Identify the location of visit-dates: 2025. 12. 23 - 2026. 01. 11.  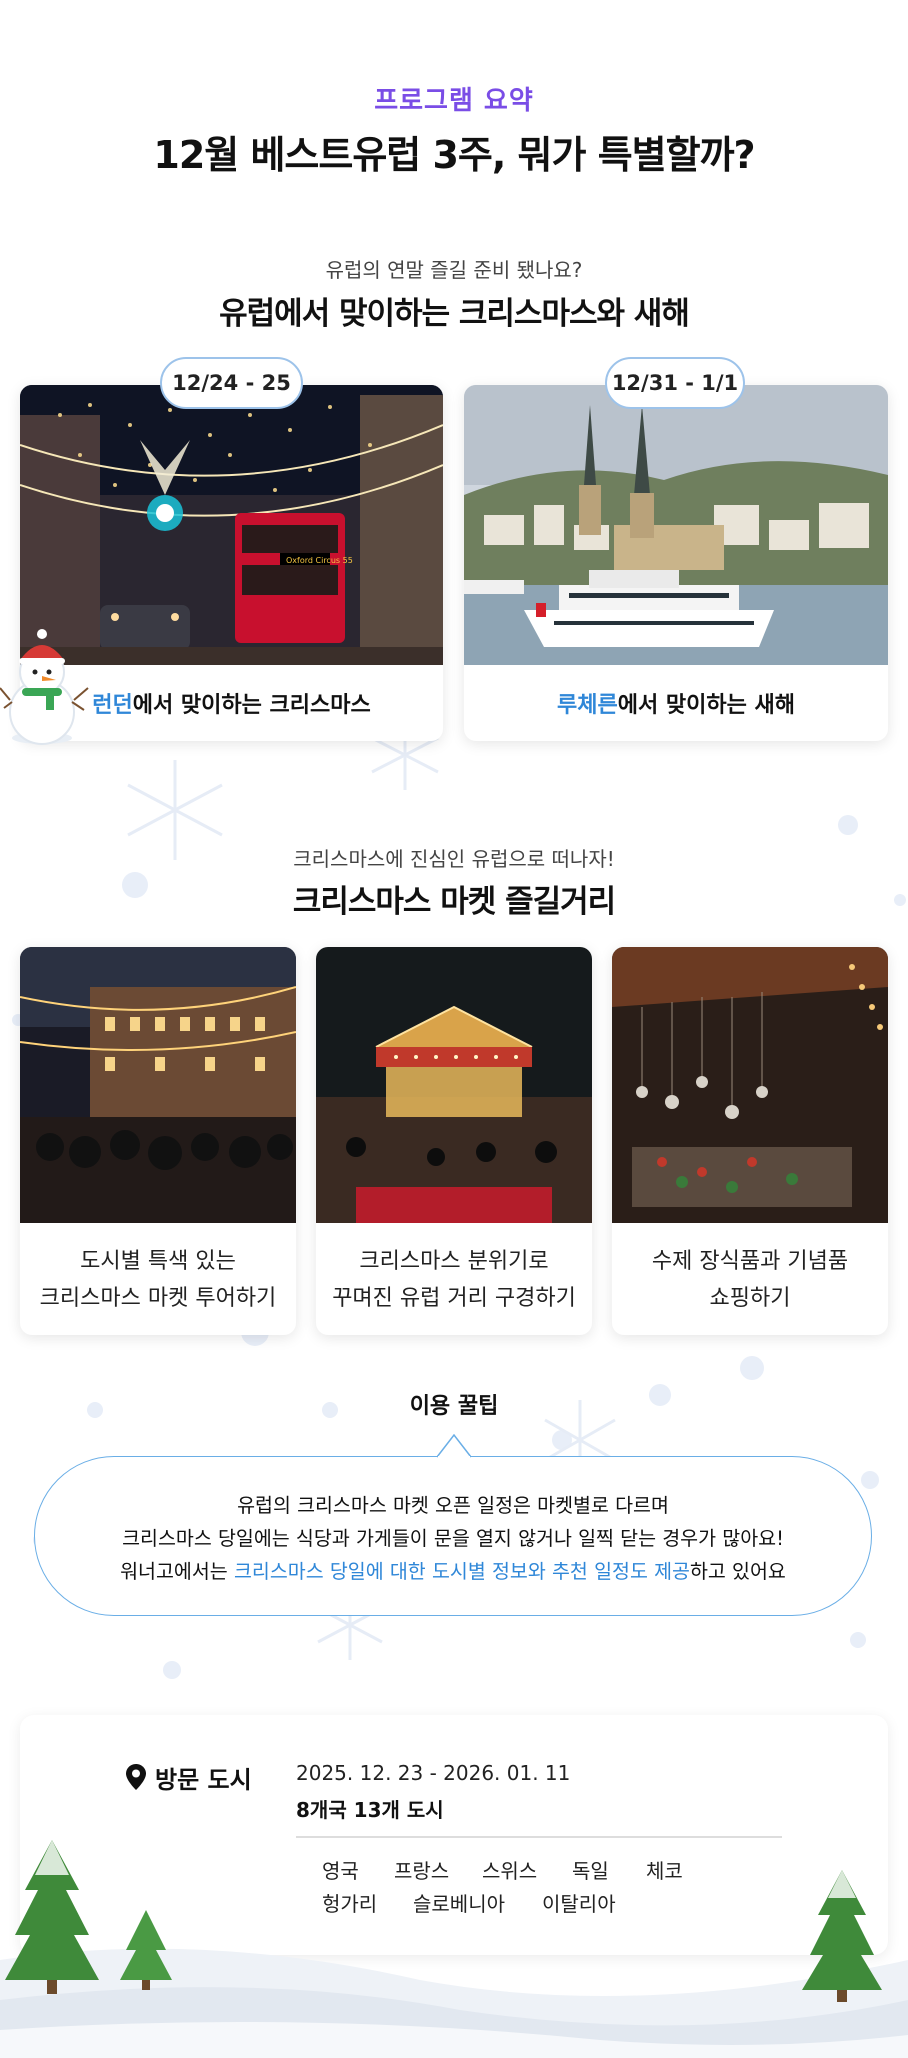
(433, 1773).